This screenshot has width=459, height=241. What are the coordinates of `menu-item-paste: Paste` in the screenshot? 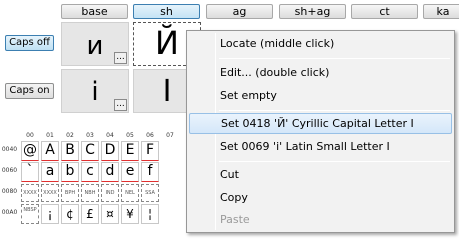 It's located at (235, 219).